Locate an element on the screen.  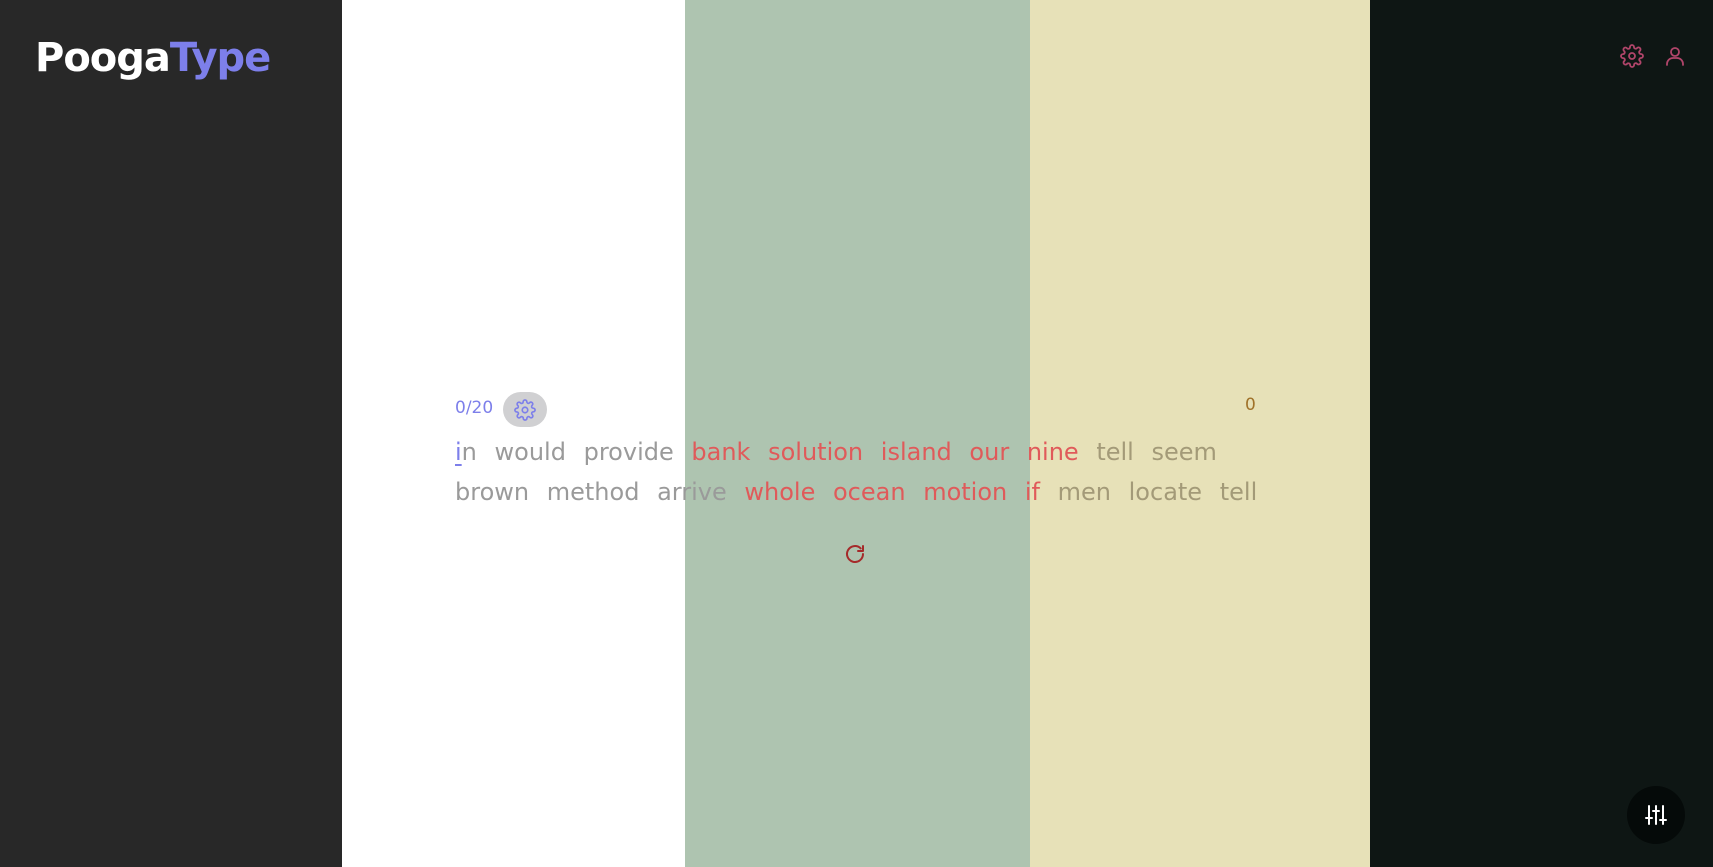
word-remainder: n is located at coordinates (469, 452).